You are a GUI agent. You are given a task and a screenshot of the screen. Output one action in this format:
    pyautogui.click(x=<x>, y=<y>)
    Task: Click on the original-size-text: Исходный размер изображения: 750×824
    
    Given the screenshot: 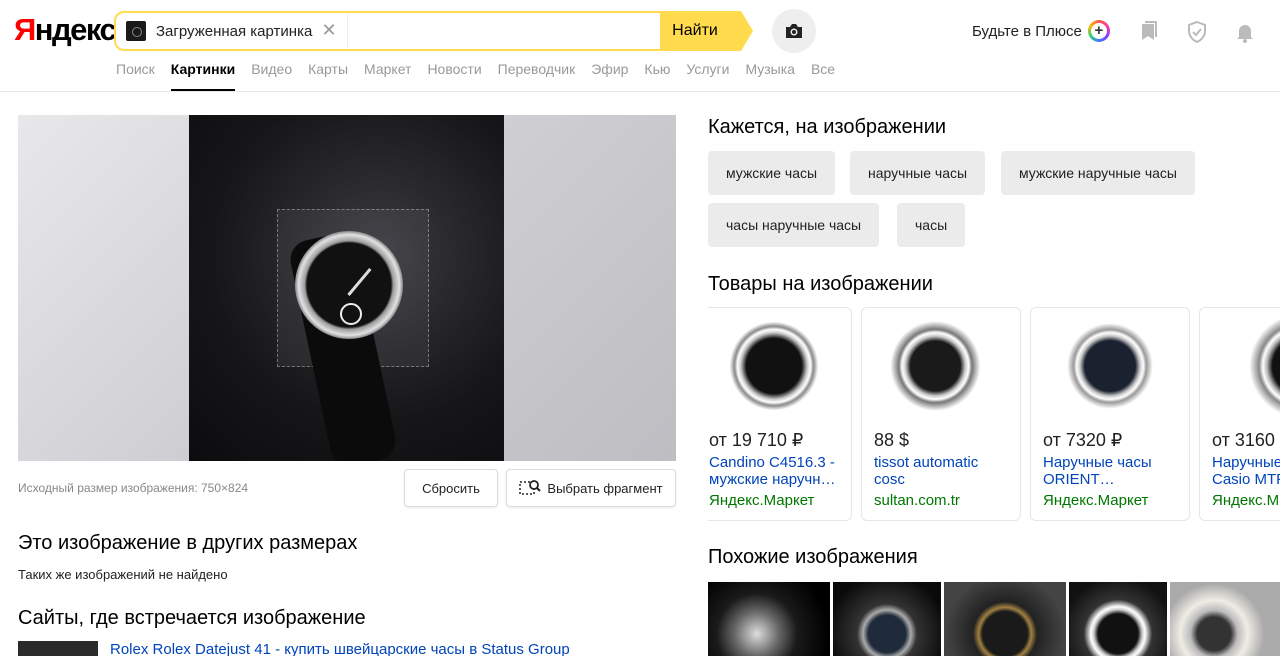 What is the action you would take?
    pyautogui.click(x=133, y=488)
    